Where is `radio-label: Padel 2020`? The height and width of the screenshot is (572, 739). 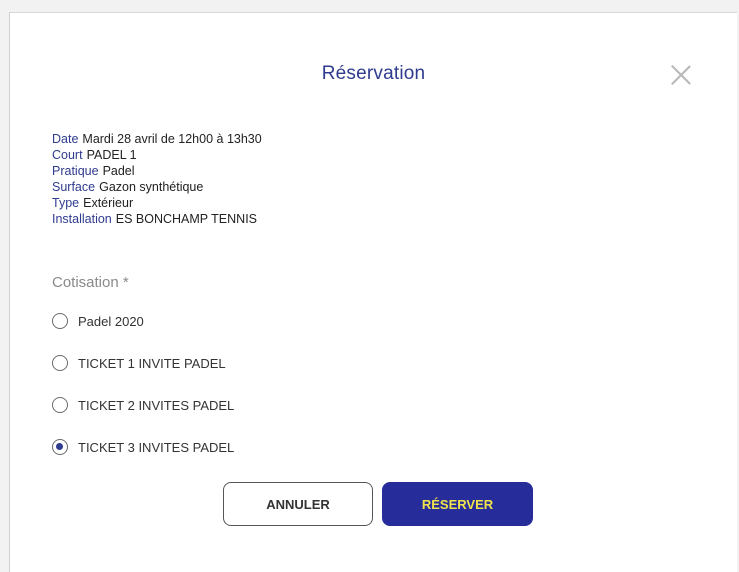
radio-label: Padel 2020 is located at coordinates (111, 321).